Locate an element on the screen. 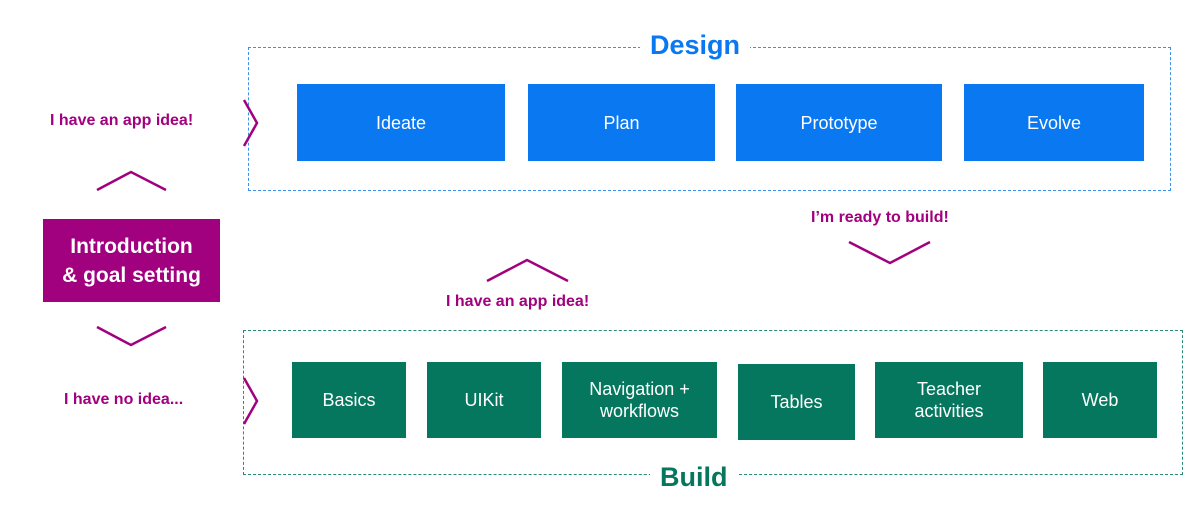  design-step-ideate: Ideate is located at coordinates (401, 122).